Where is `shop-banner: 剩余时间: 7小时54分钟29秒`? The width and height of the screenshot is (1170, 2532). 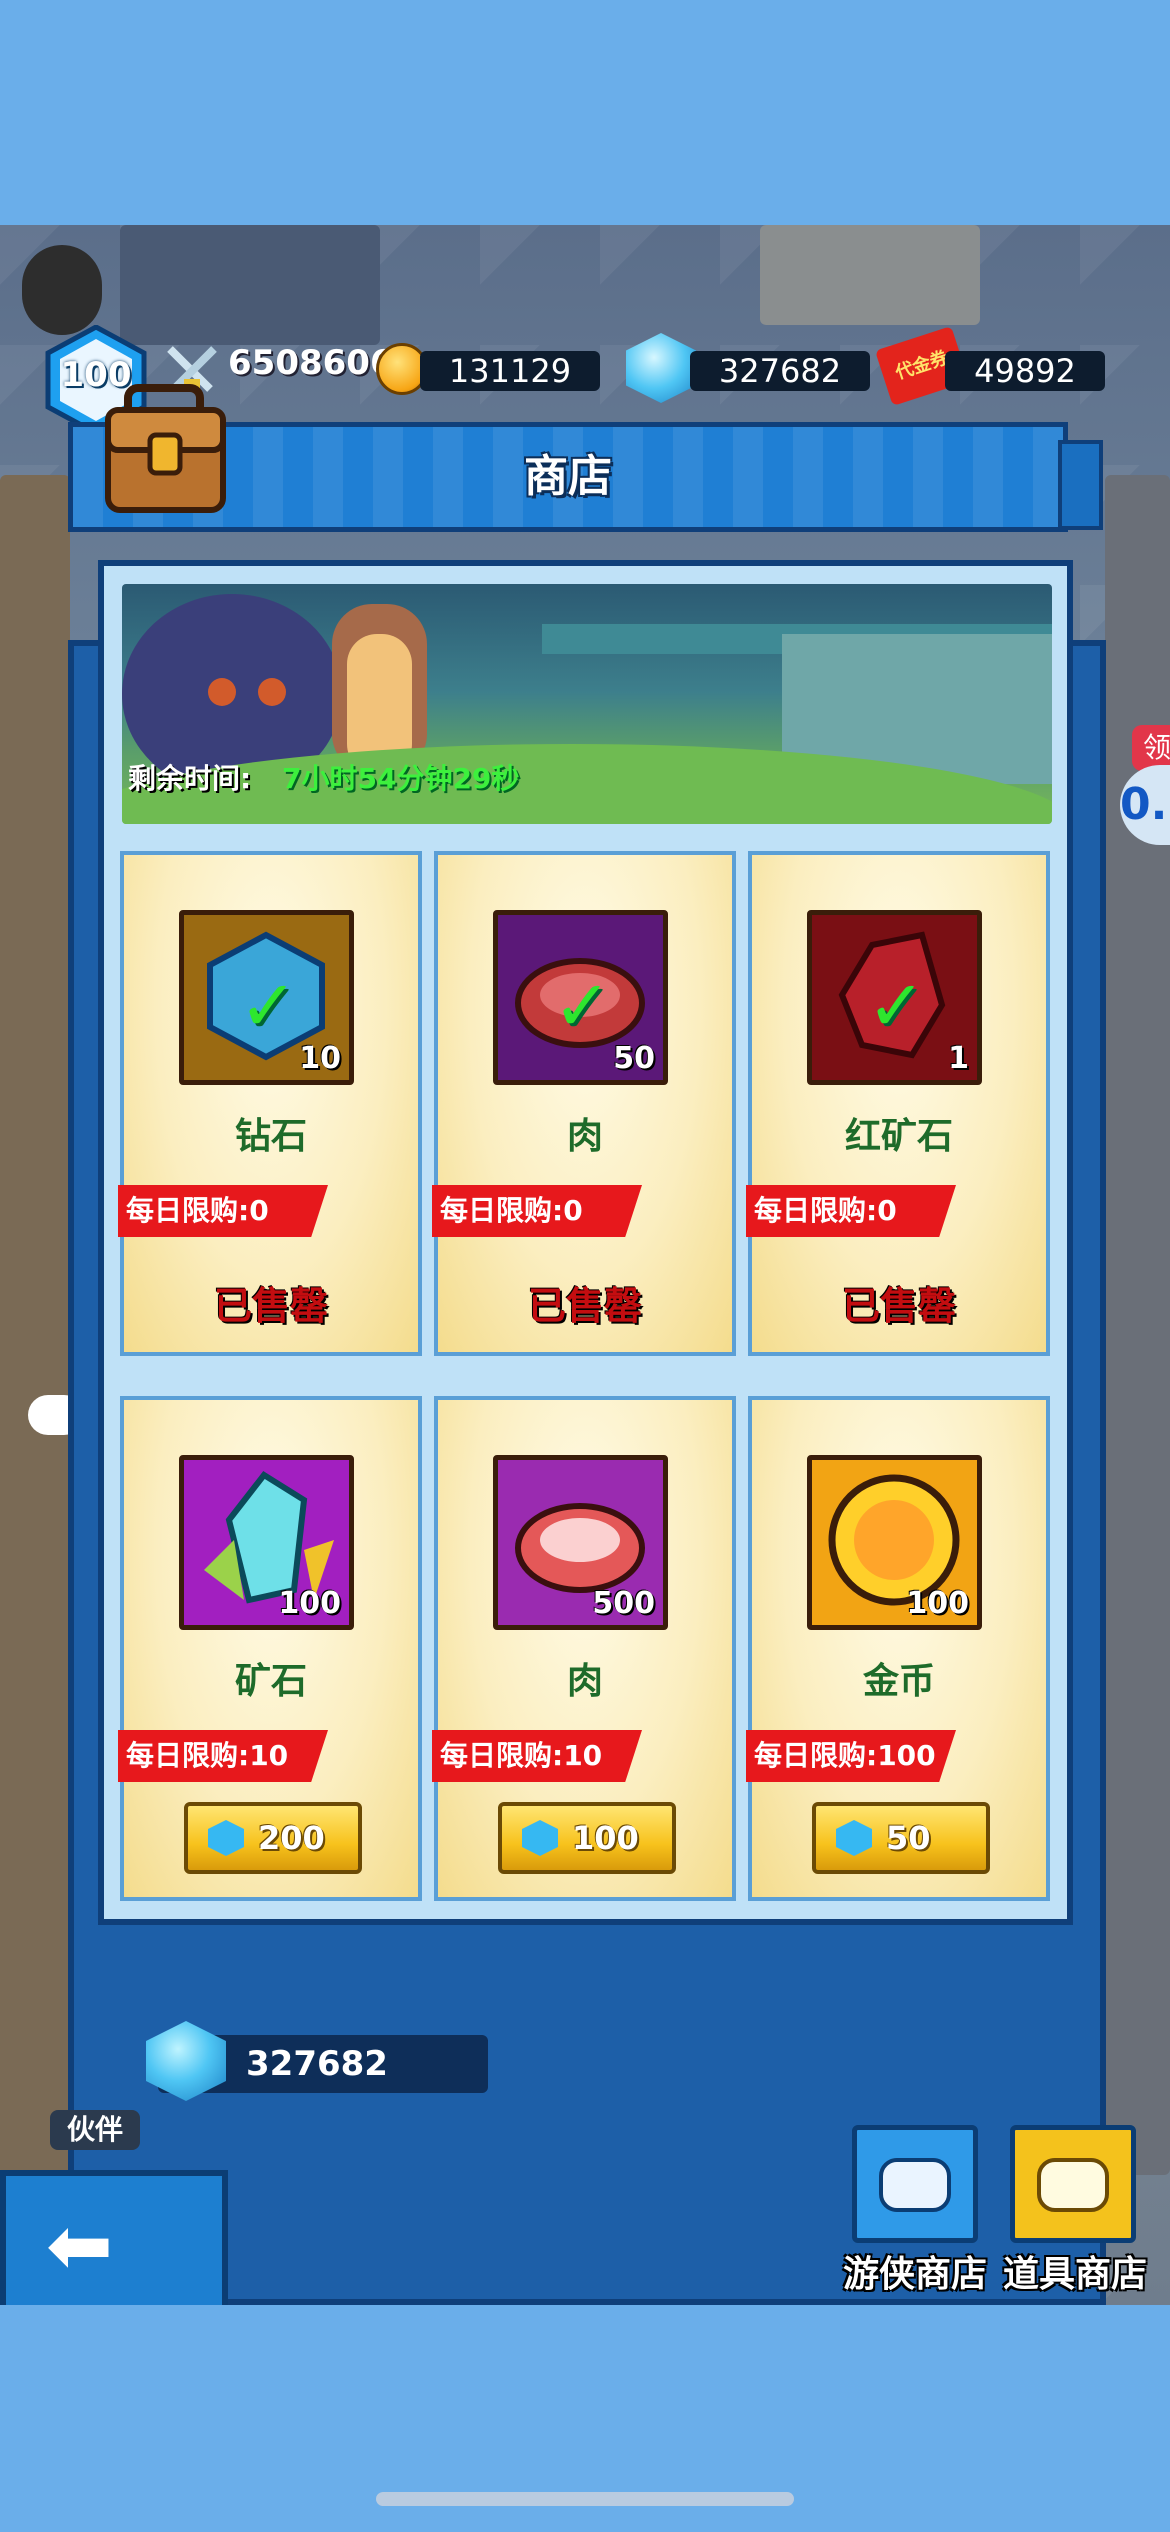
shop-banner: 剩余时间: 7小时54分钟29秒 is located at coordinates (587, 704).